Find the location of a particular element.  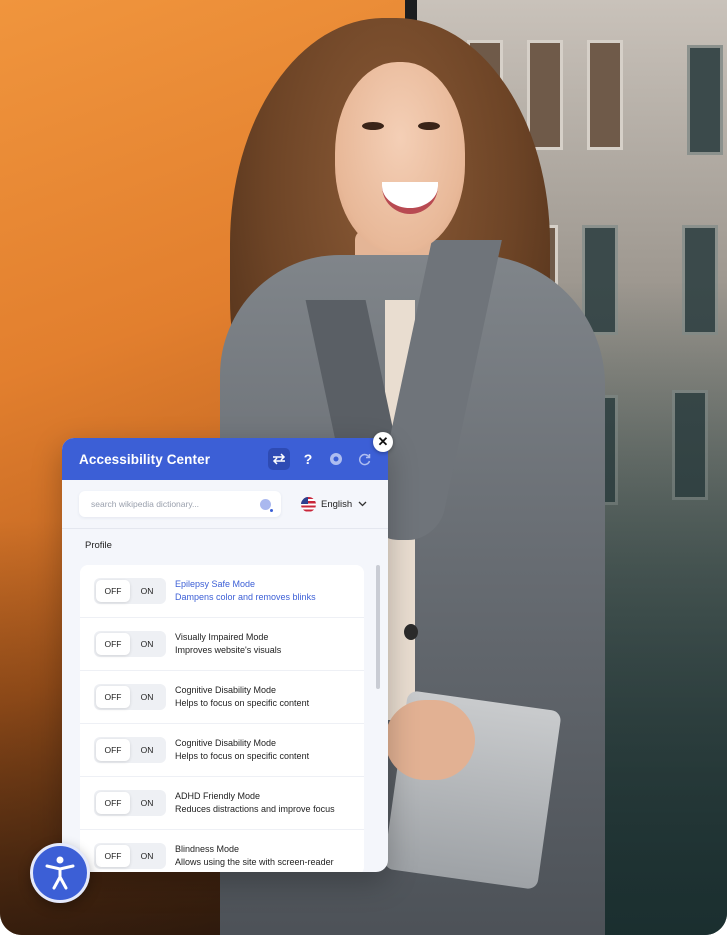

panel-header: Accessibility Center ? is located at coordinates (225, 459).